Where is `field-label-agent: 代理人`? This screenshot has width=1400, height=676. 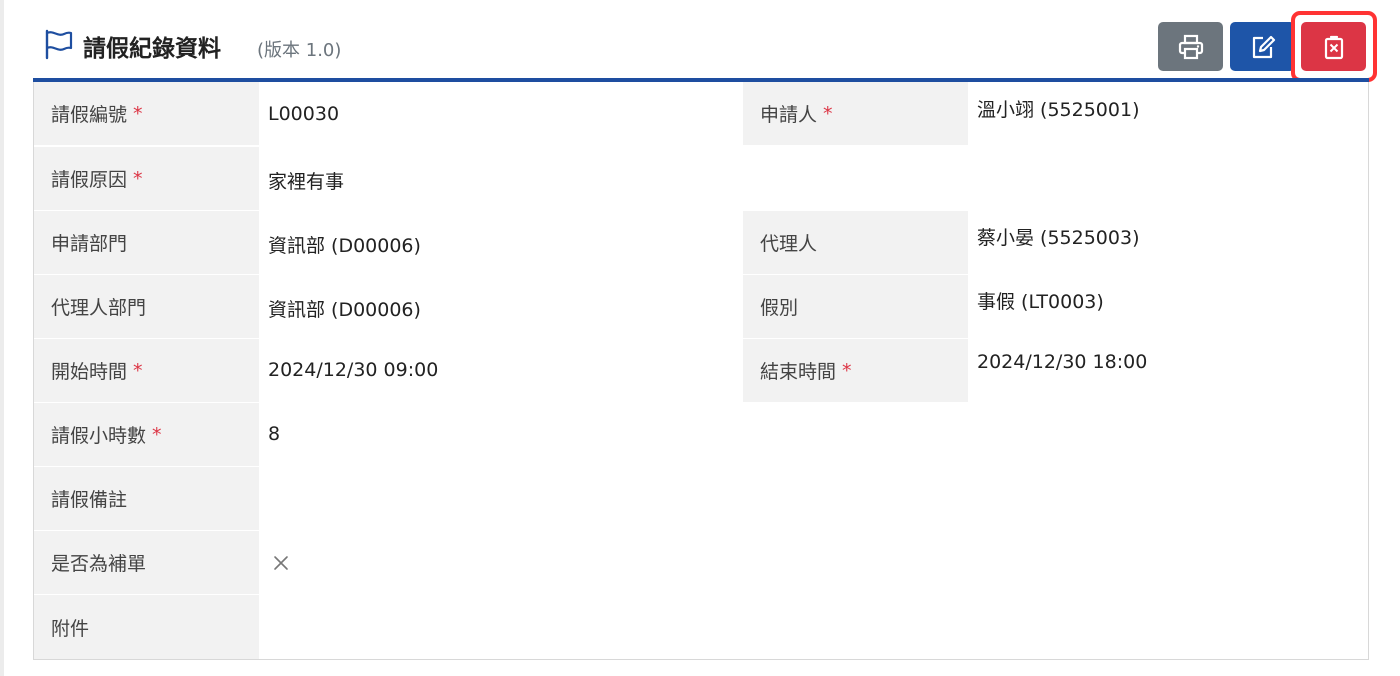
field-label-agent: 代理人 is located at coordinates (855, 242).